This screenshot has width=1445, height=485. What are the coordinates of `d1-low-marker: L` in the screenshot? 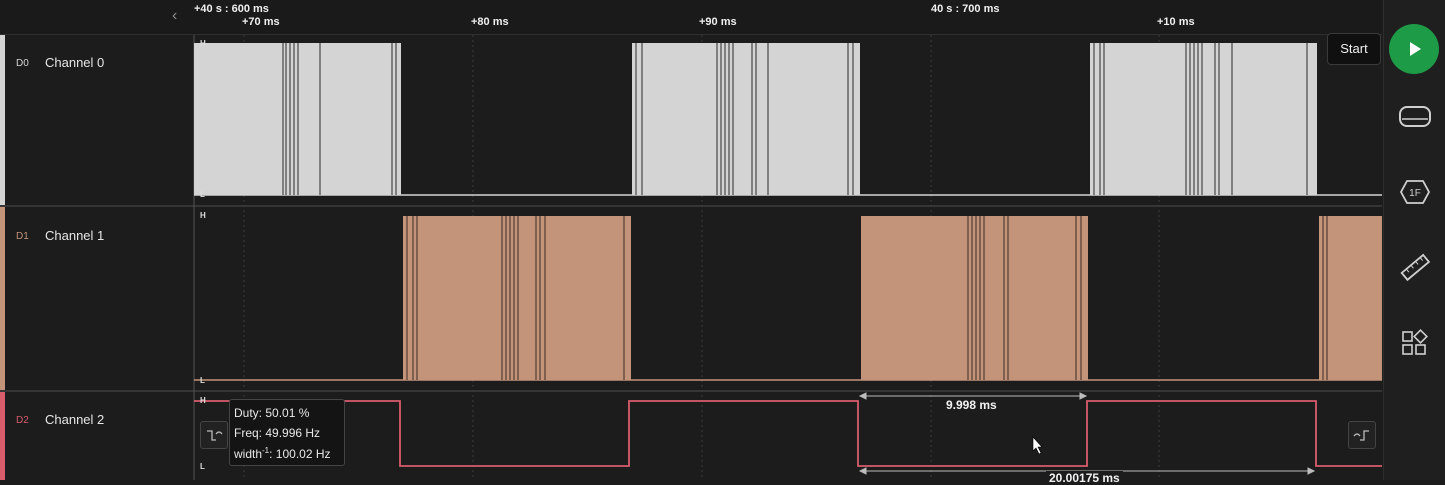 It's located at (202, 380).